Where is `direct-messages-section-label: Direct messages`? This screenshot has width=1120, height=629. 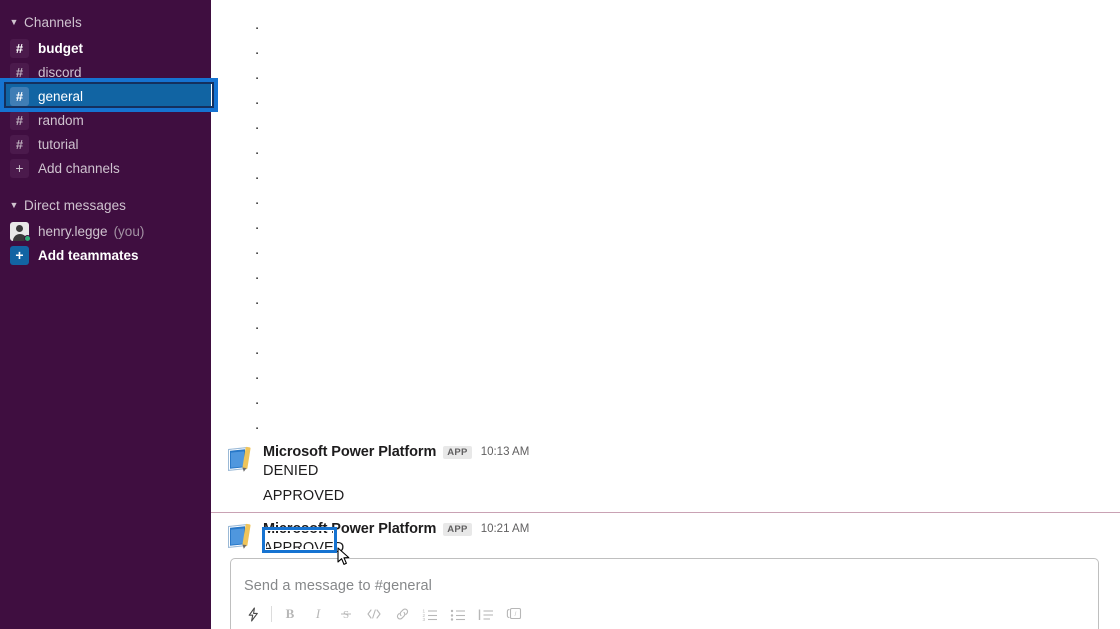
direct-messages-section-label: Direct messages is located at coordinates (75, 205).